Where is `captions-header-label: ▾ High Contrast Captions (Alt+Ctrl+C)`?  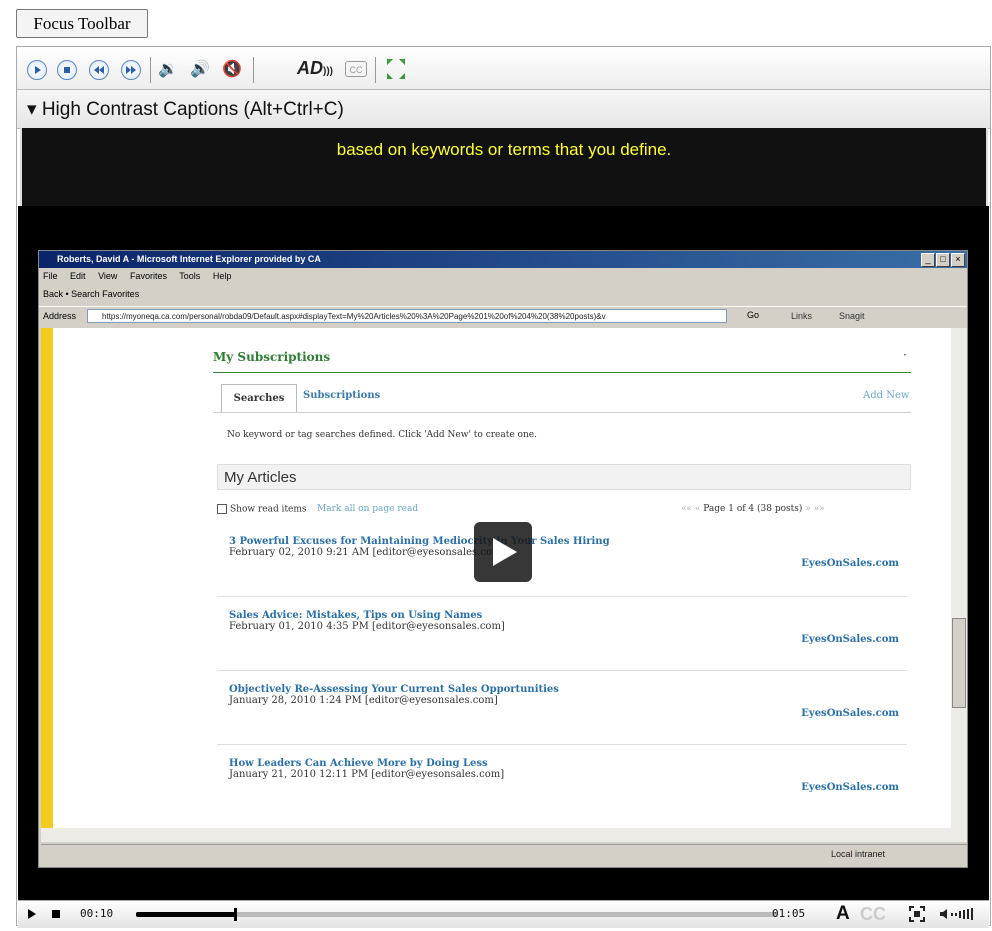 captions-header-label: ▾ High Contrast Captions (Alt+Ctrl+C) is located at coordinates (185, 109).